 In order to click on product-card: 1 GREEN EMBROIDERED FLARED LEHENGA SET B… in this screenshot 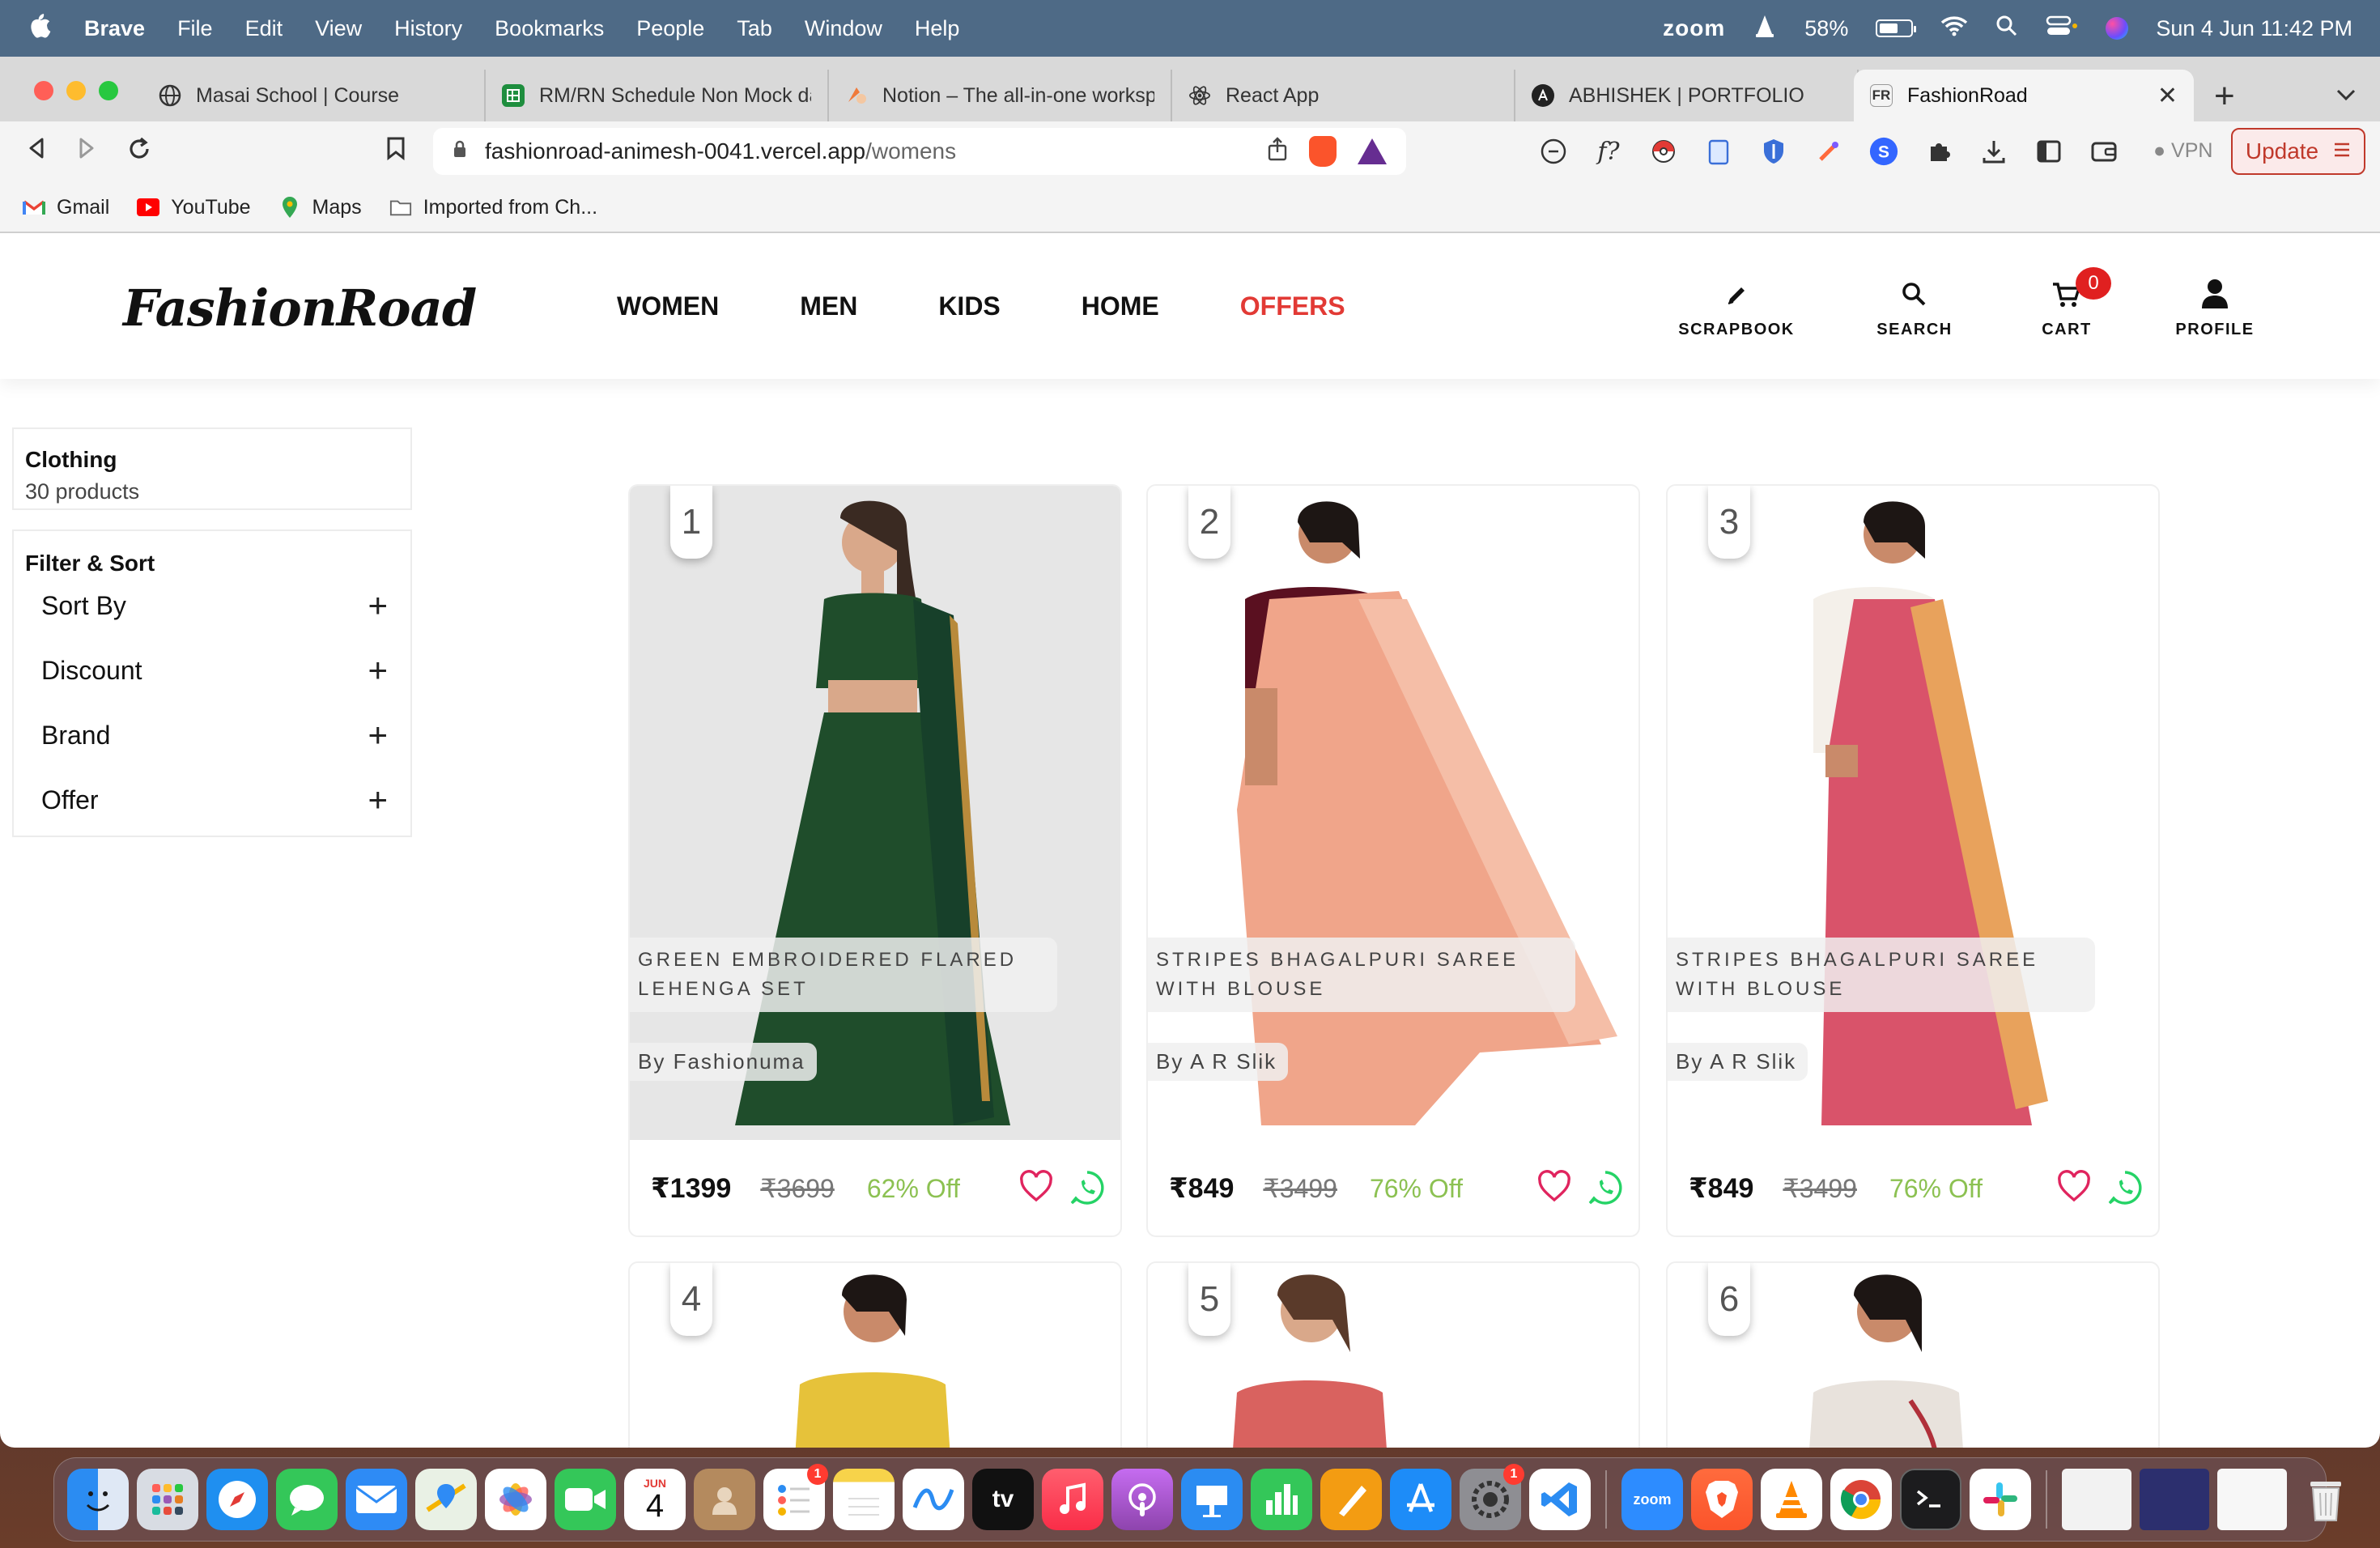, I will do `click(875, 861)`.